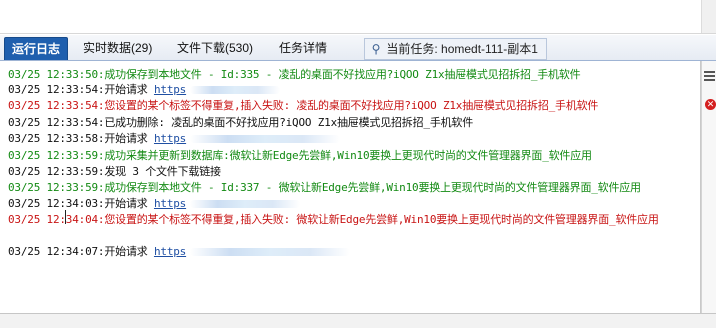  What do you see at coordinates (65, 217) in the screenshot?
I see `text-cursor` at bounding box center [65, 217].